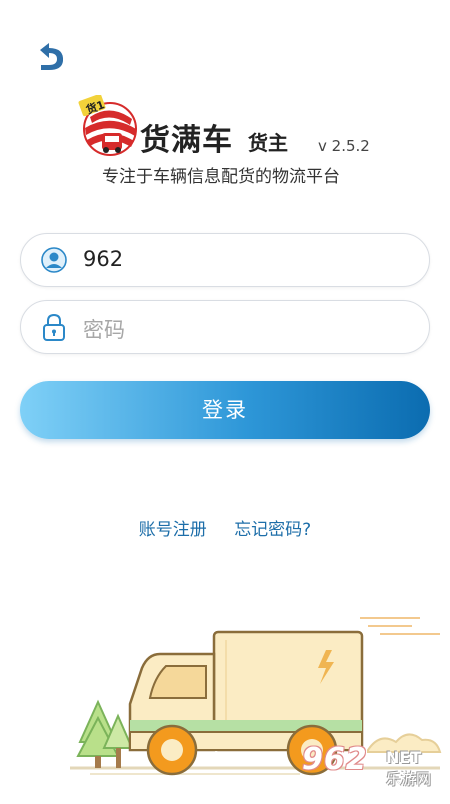 The height and width of the screenshot is (804, 450). Describe the element at coordinates (372, 767) in the screenshot. I see `watermark: 962 NET 乐游网` at that location.